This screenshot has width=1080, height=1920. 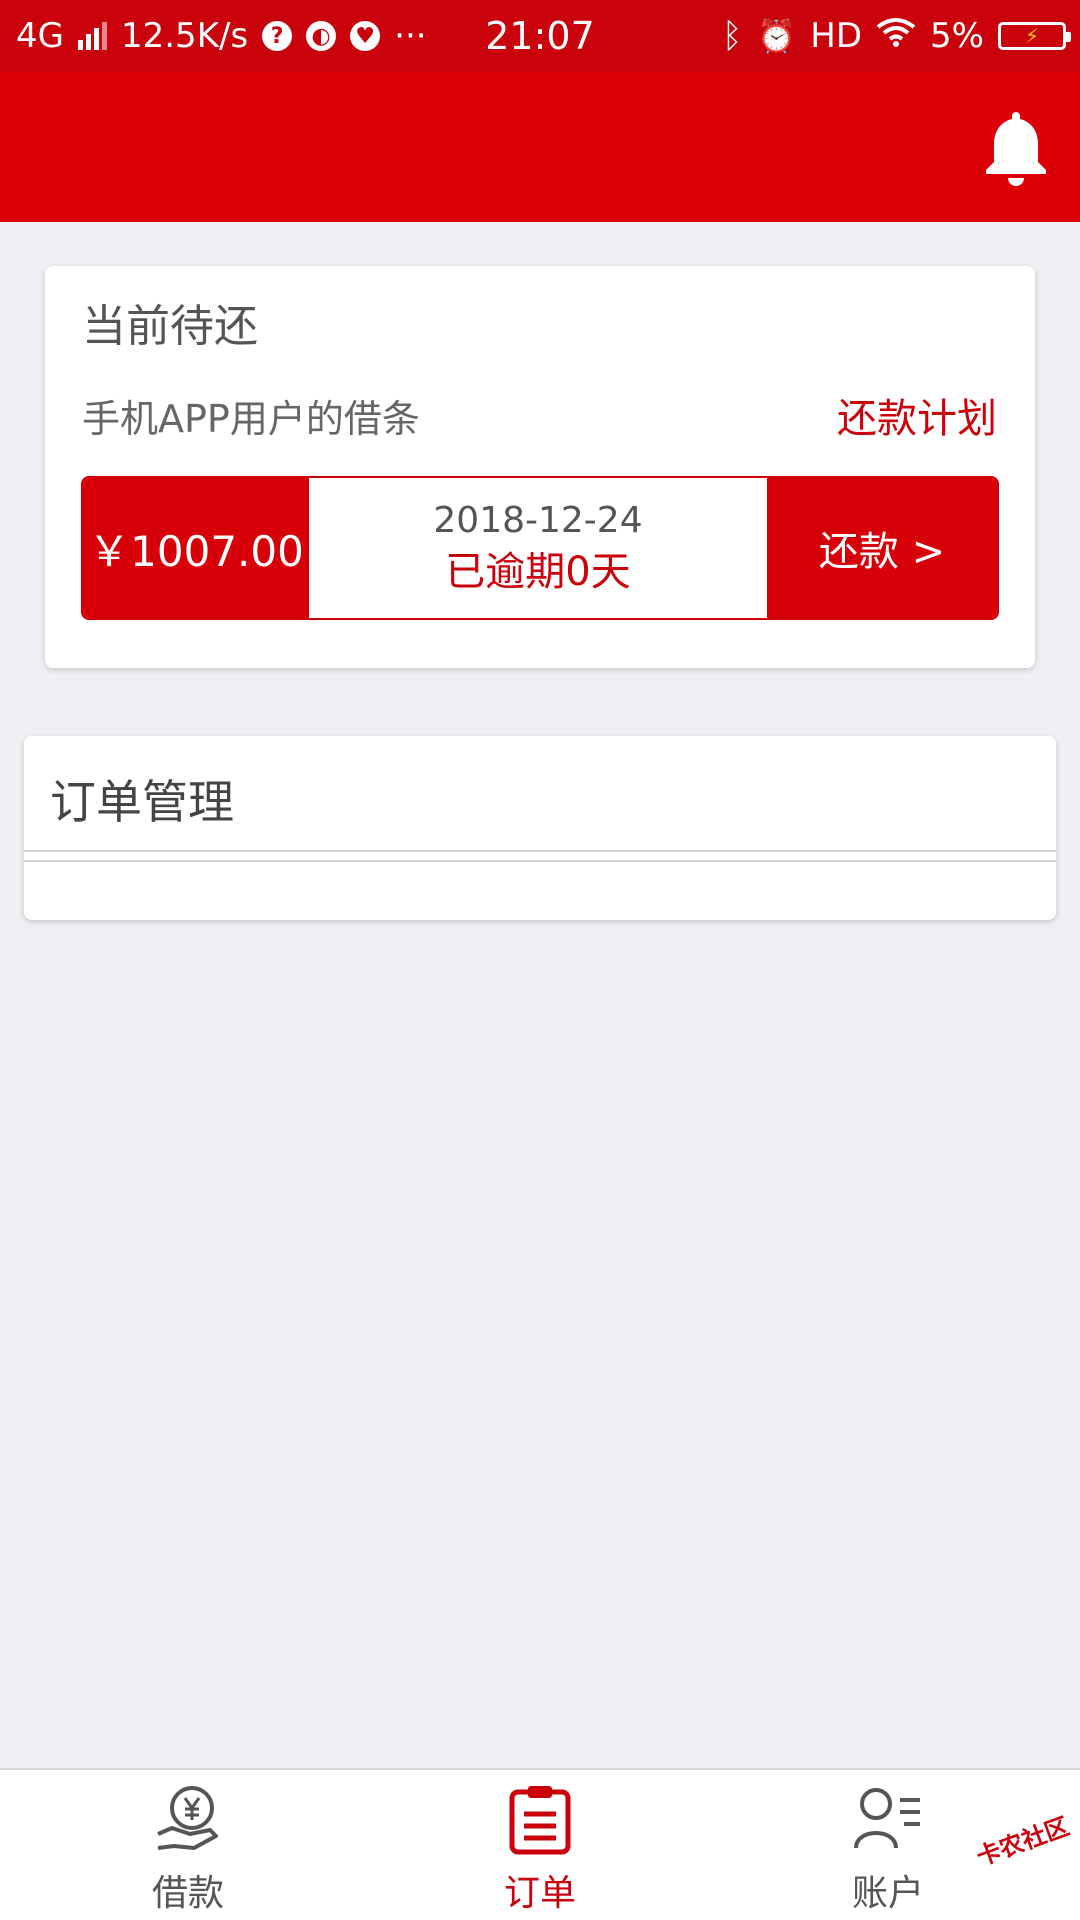 I want to click on hd-indicator: HD, so click(x=836, y=36).